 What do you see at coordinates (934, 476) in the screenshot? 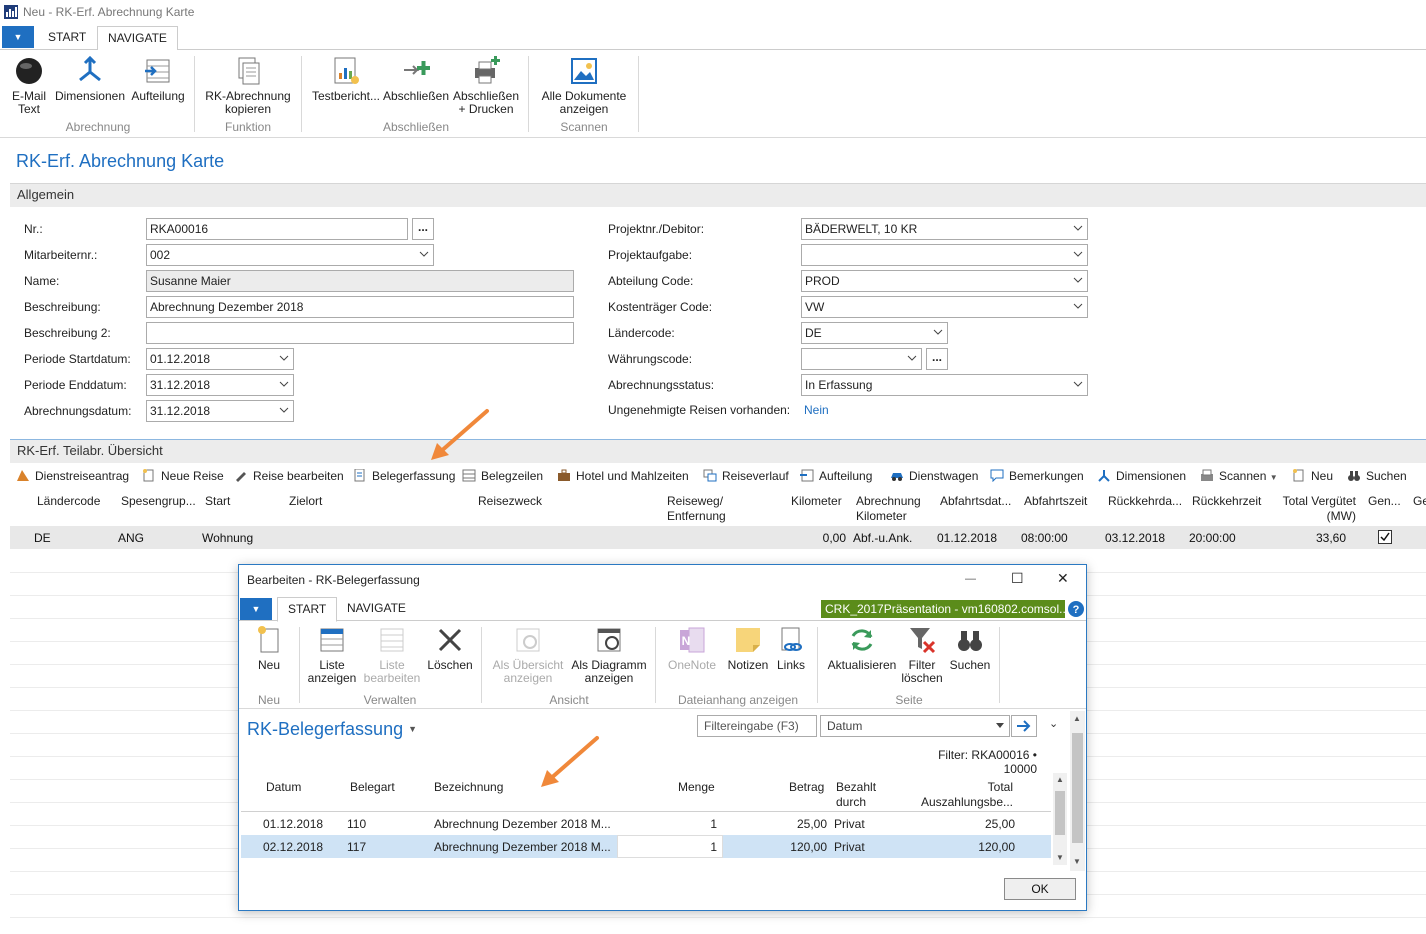
I see `dienstwagen-button: Dienstwagen` at bounding box center [934, 476].